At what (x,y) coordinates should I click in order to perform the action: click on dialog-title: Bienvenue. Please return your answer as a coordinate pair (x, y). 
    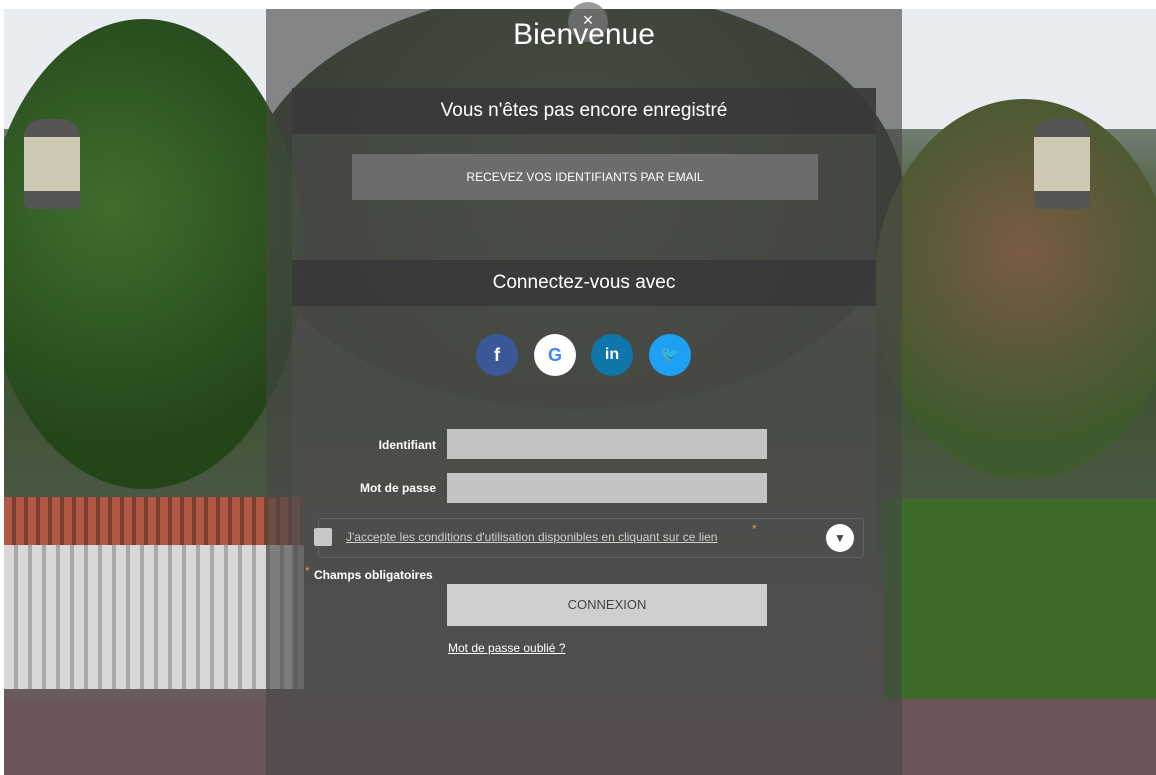
    Looking at the image, I should click on (584, 34).